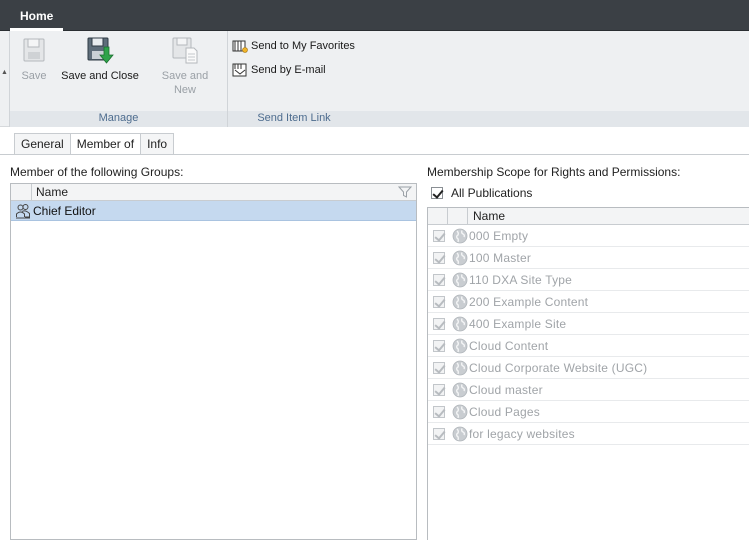  I want to click on tab-divider, so click(374, 154).